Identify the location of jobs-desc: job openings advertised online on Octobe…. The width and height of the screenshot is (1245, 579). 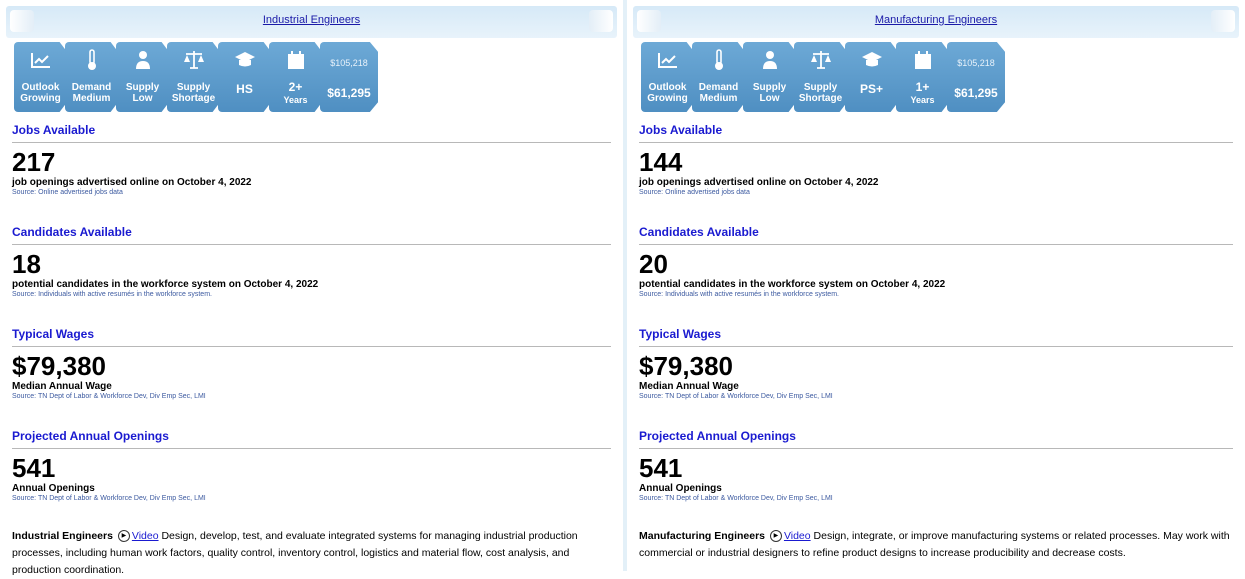
(759, 182).